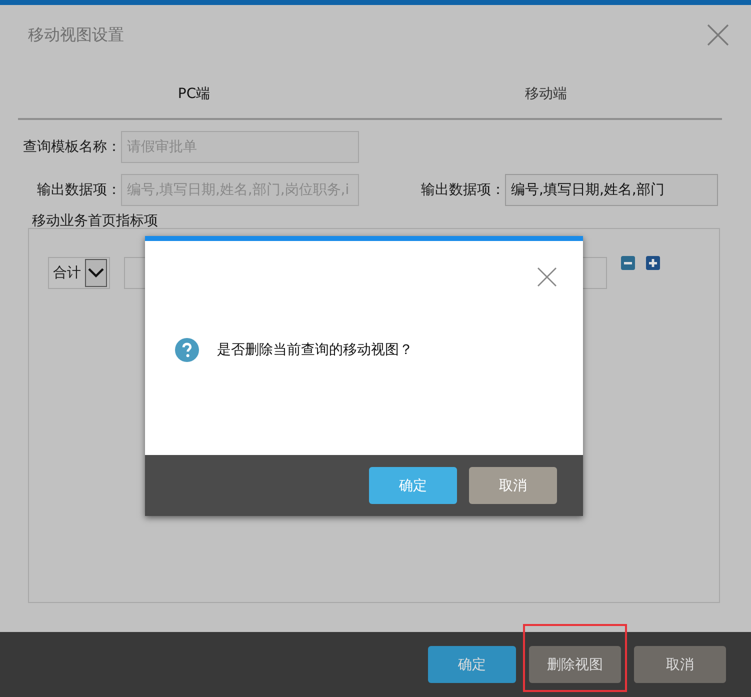  What do you see at coordinates (575, 664) in the screenshot?
I see `footer-button: 删除视图` at bounding box center [575, 664].